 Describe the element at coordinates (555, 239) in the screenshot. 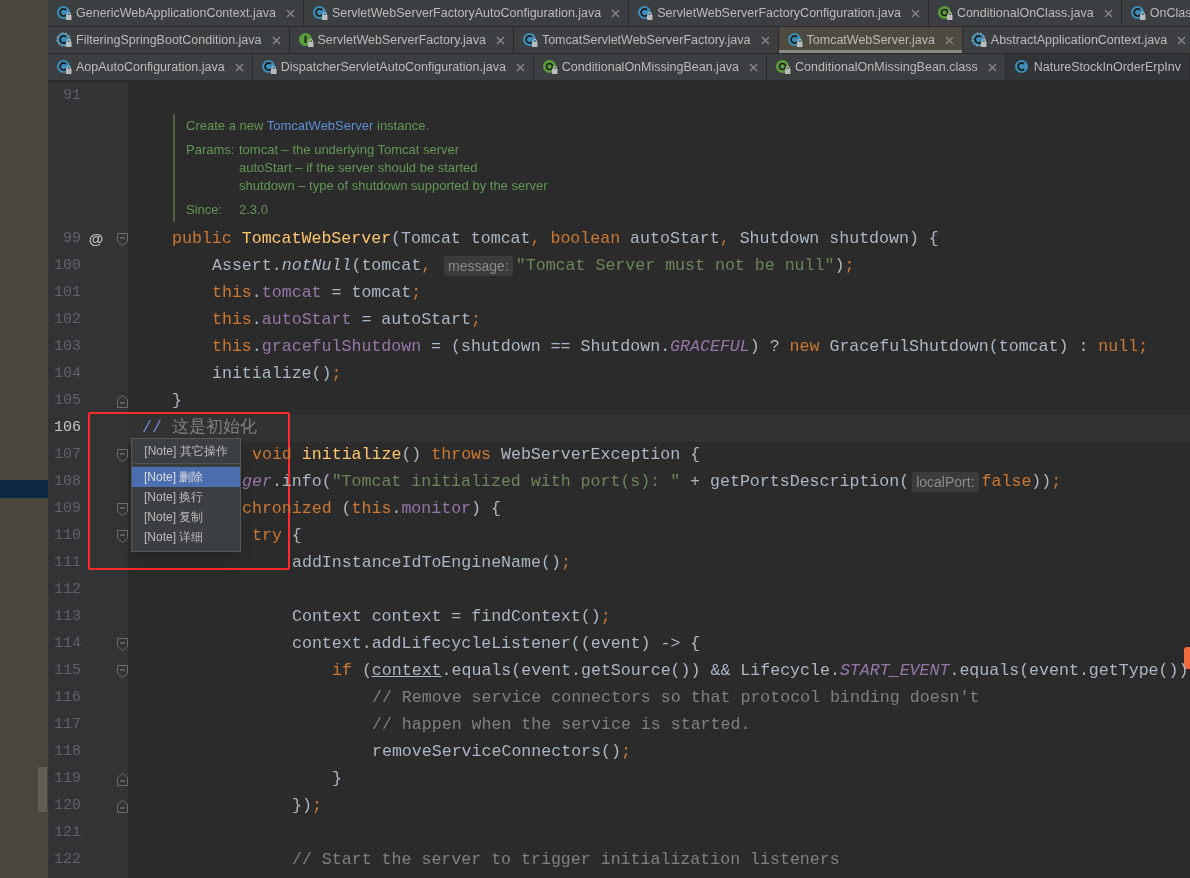

I see `code-line: public TomcatWebServer(Tomcat tomcat, boolean autoStart, Shutdown shutdown) {` at that location.